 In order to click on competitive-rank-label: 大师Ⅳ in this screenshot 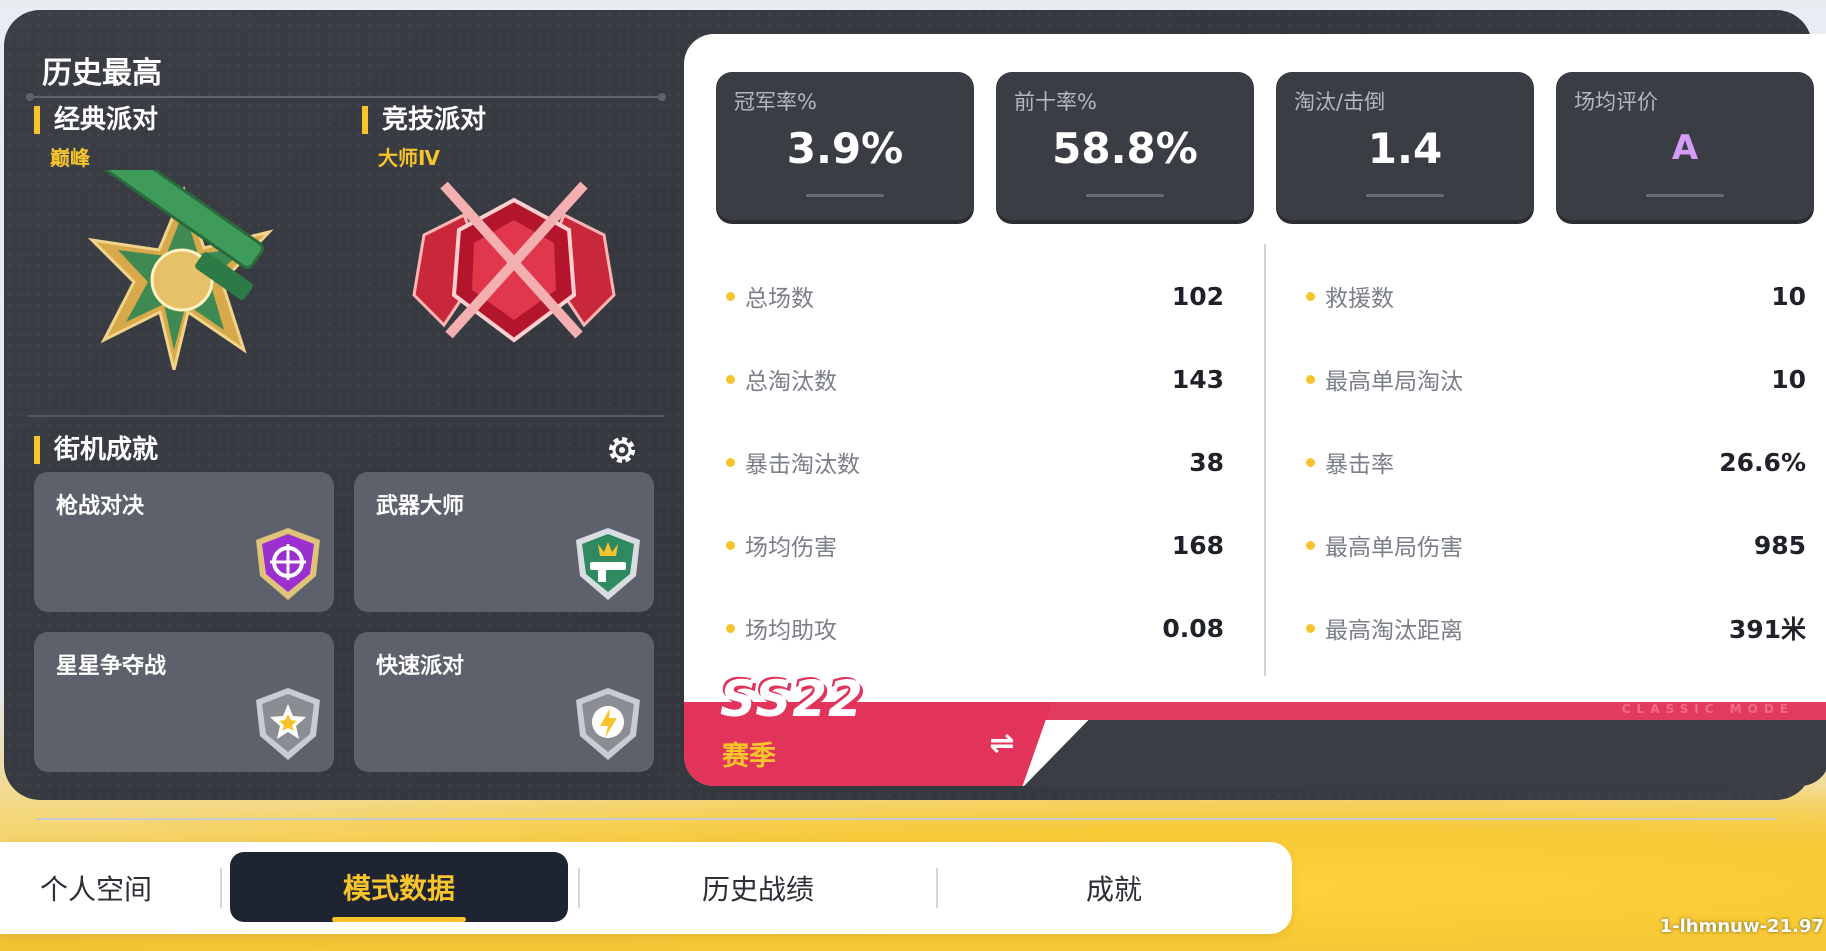, I will do `click(409, 158)`.